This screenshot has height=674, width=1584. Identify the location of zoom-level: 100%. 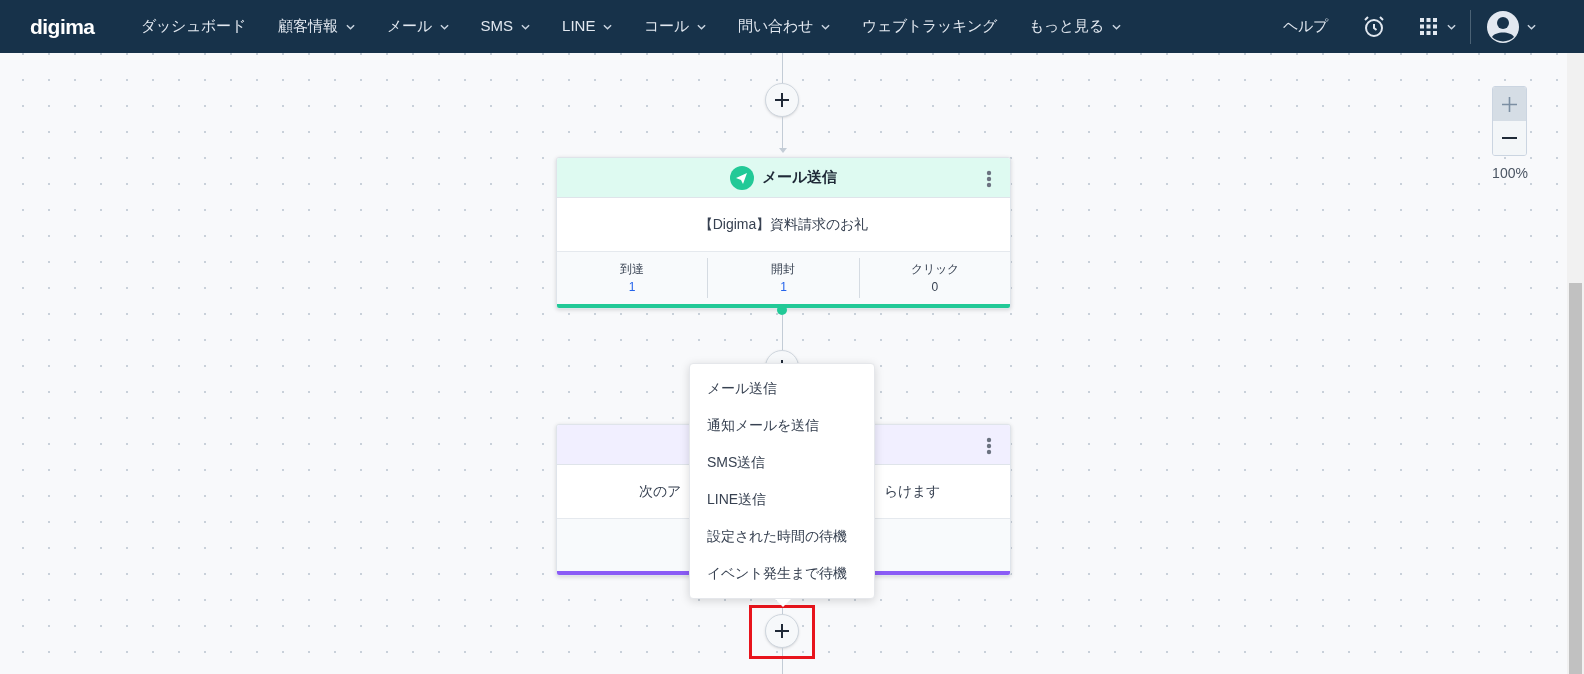
(1510, 173).